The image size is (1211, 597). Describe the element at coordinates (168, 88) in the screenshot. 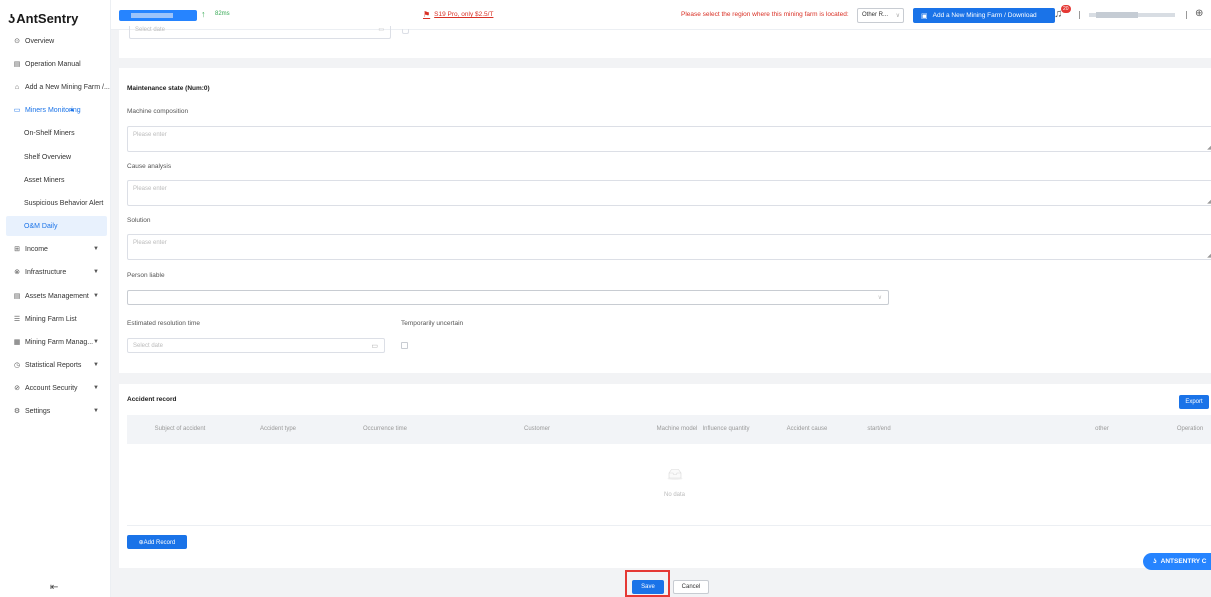

I see `section-title: Maintenance state (Num:0)` at that location.